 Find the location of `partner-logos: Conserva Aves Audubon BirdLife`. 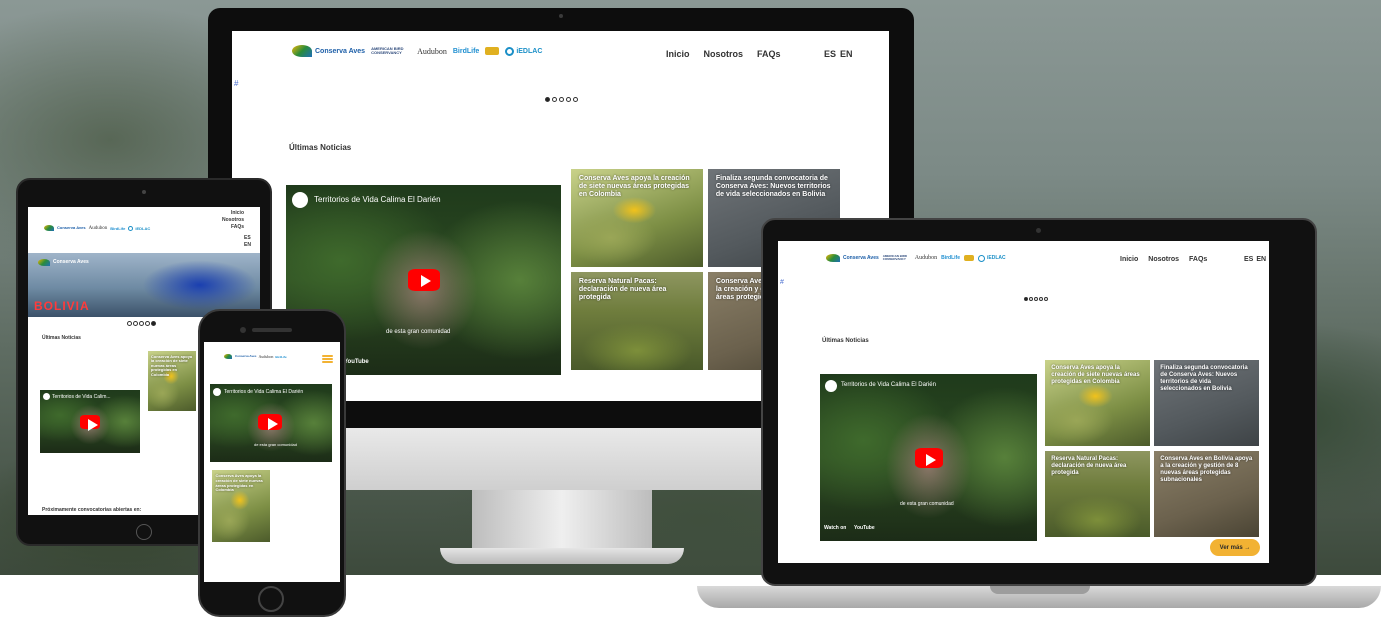

partner-logos: Conserva Aves Audubon BirdLife is located at coordinates (255, 356).